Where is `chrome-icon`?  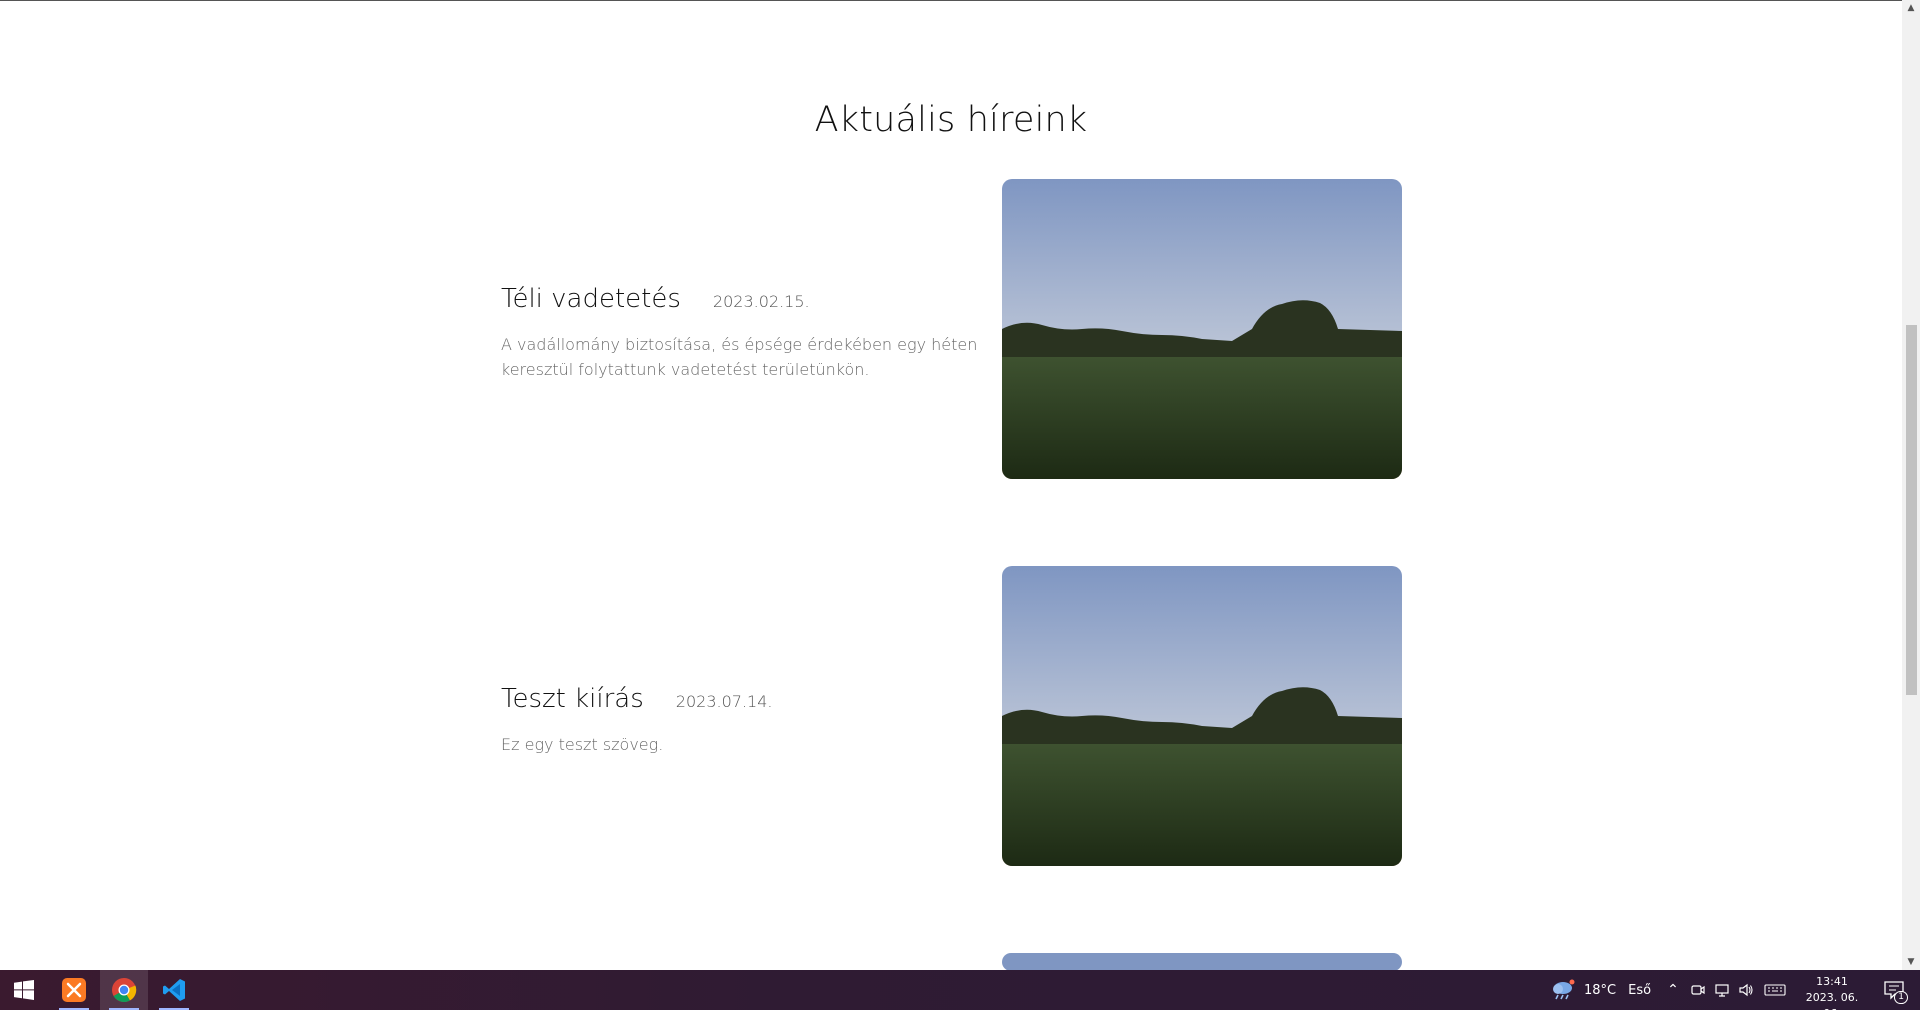
chrome-icon is located at coordinates (124, 990).